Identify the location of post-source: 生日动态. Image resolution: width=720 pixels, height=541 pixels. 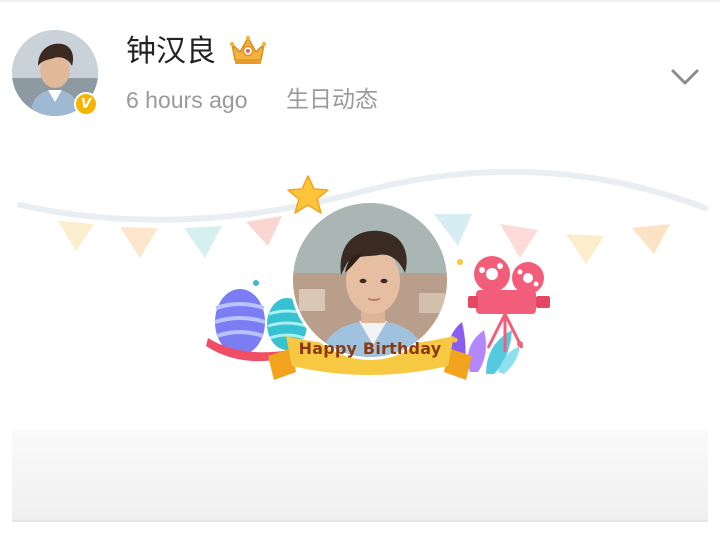
(332, 100).